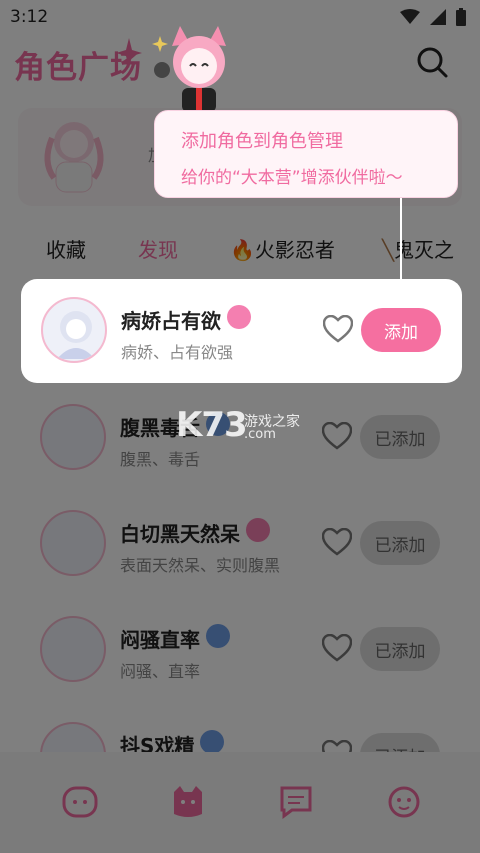 Image resolution: width=480 pixels, height=853 pixels. I want to click on highlighted-role-card: 病娇占有欲 病娇、占有欲强 添加, so click(241, 331).